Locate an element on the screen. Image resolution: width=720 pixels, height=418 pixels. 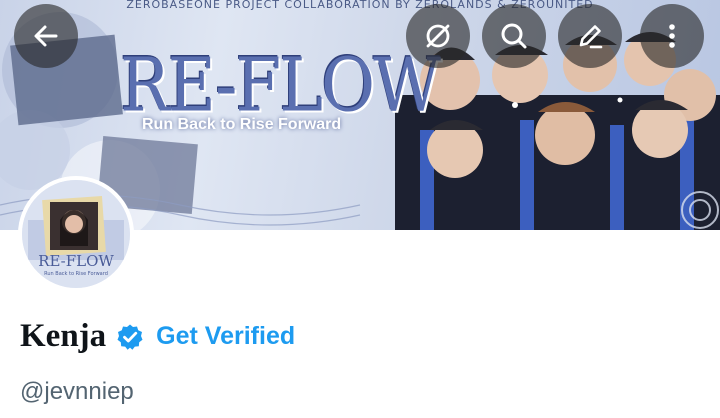
more-options-button is located at coordinates (672, 36).